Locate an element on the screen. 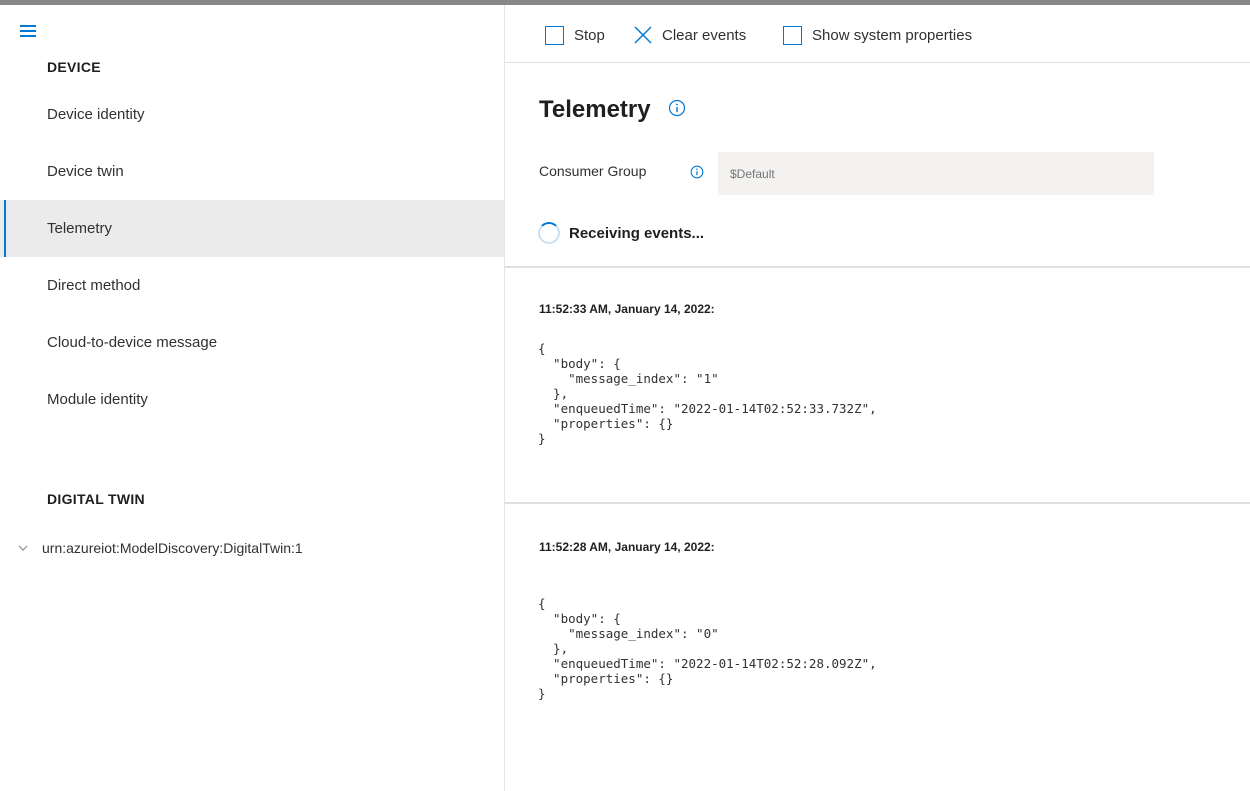 The width and height of the screenshot is (1250, 791). digital-twin-section-title: DIGITAL TWIN is located at coordinates (96, 499).